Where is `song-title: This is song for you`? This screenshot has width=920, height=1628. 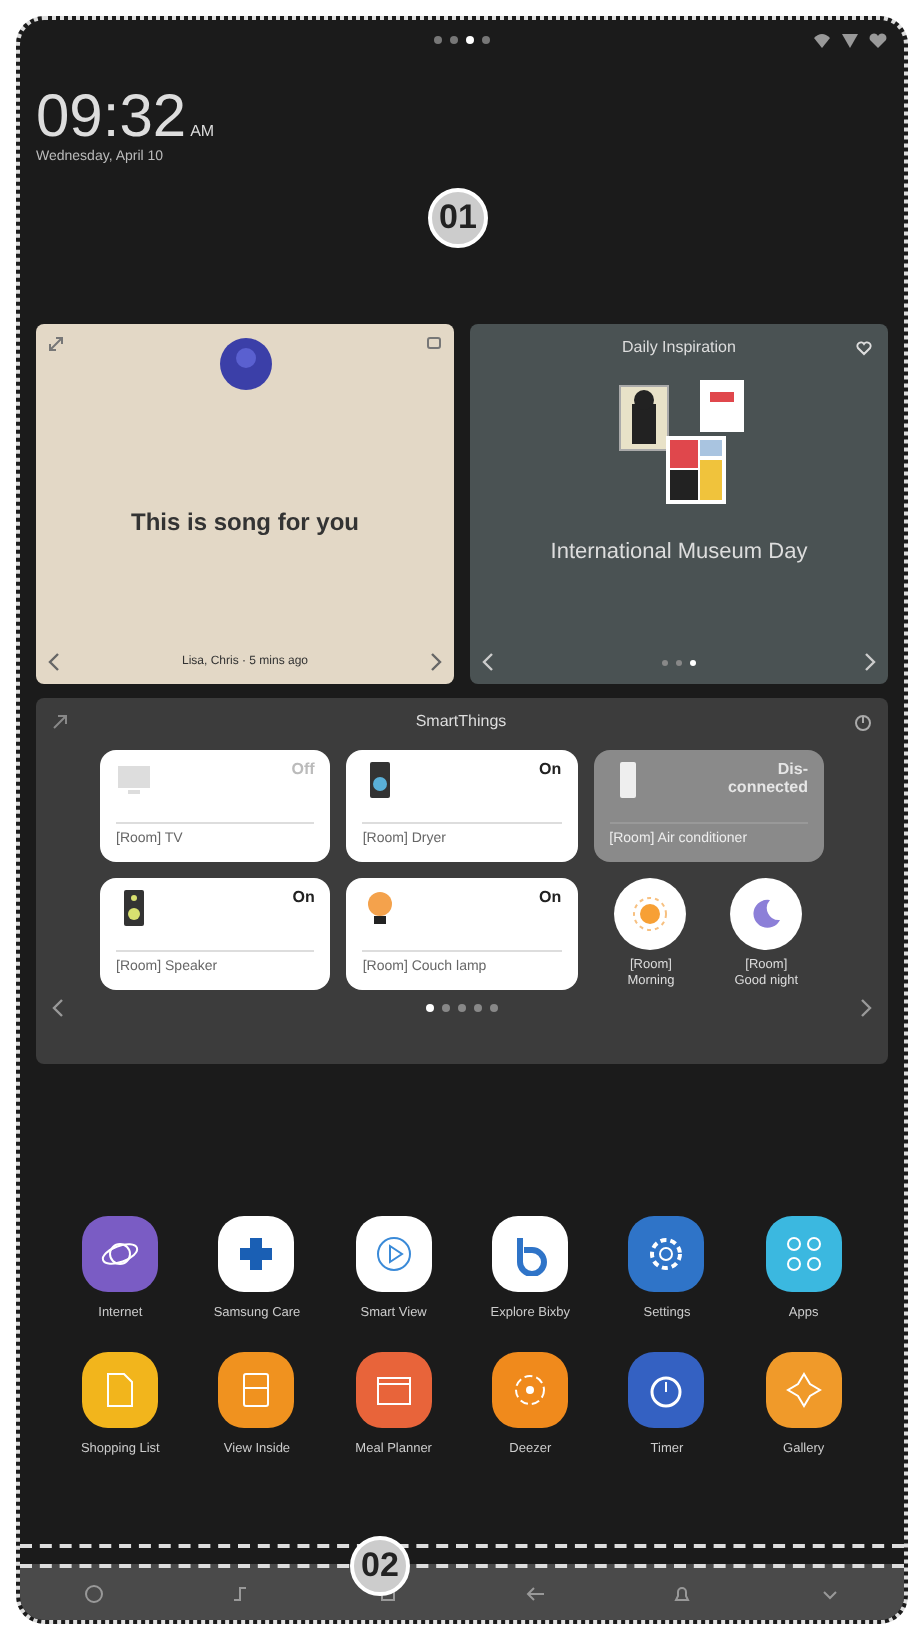 song-title: This is song for you is located at coordinates (244, 523).